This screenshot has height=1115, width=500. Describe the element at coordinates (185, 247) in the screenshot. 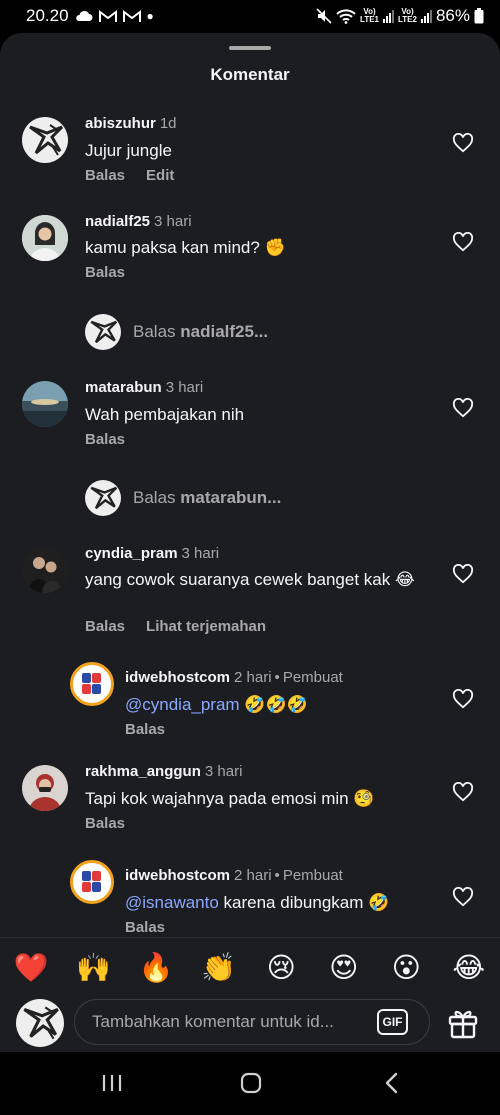

I see `comment-text: kamu paksa kan mind? ✊` at that location.